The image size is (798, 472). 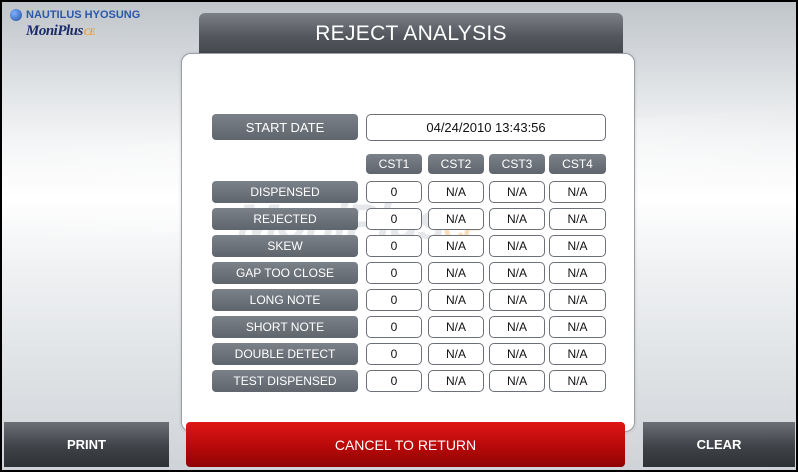 What do you see at coordinates (54, 31) in the screenshot?
I see `brand-bottom-text: MoniPlus` at bounding box center [54, 31].